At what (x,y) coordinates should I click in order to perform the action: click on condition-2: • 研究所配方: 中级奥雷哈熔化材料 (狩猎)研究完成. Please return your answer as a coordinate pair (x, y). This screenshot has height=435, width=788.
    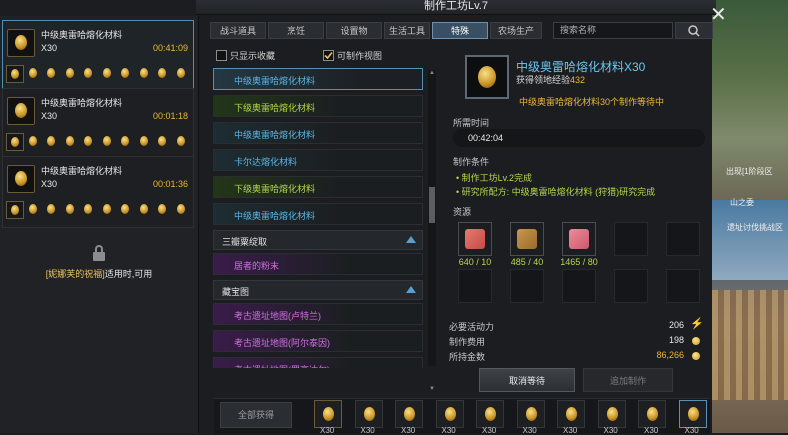
    Looking at the image, I should click on (556, 192).